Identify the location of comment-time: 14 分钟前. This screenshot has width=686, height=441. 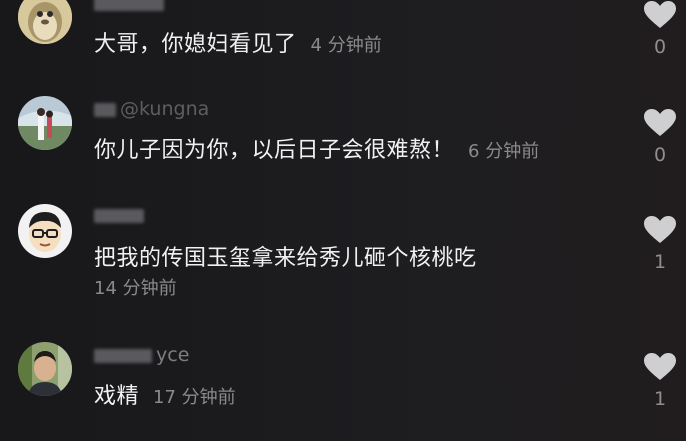
(135, 288).